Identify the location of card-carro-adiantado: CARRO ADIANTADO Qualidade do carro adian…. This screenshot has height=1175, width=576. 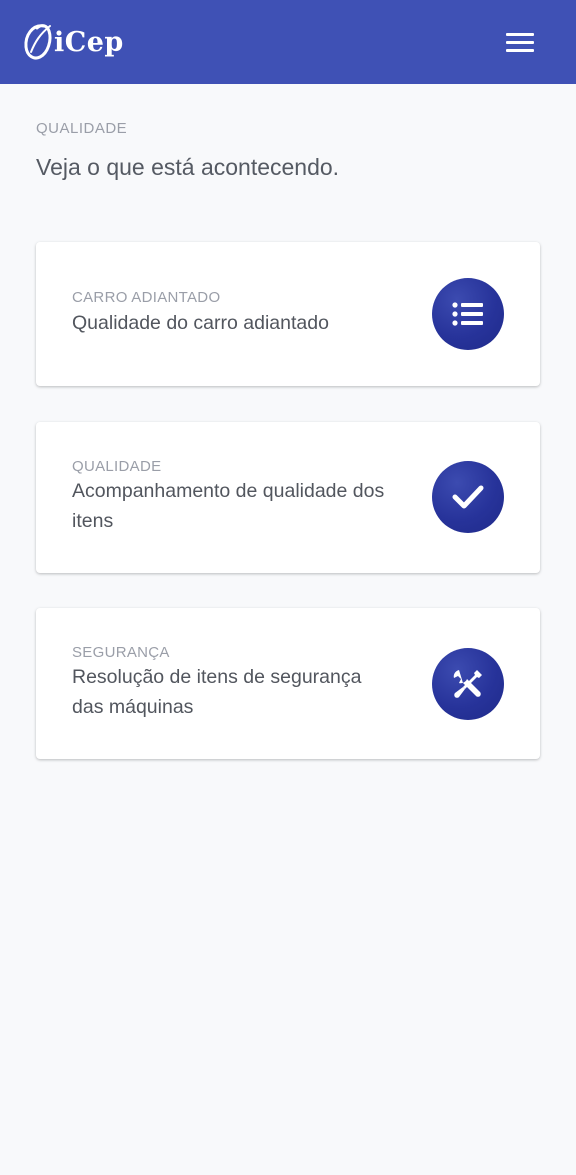
(288, 314).